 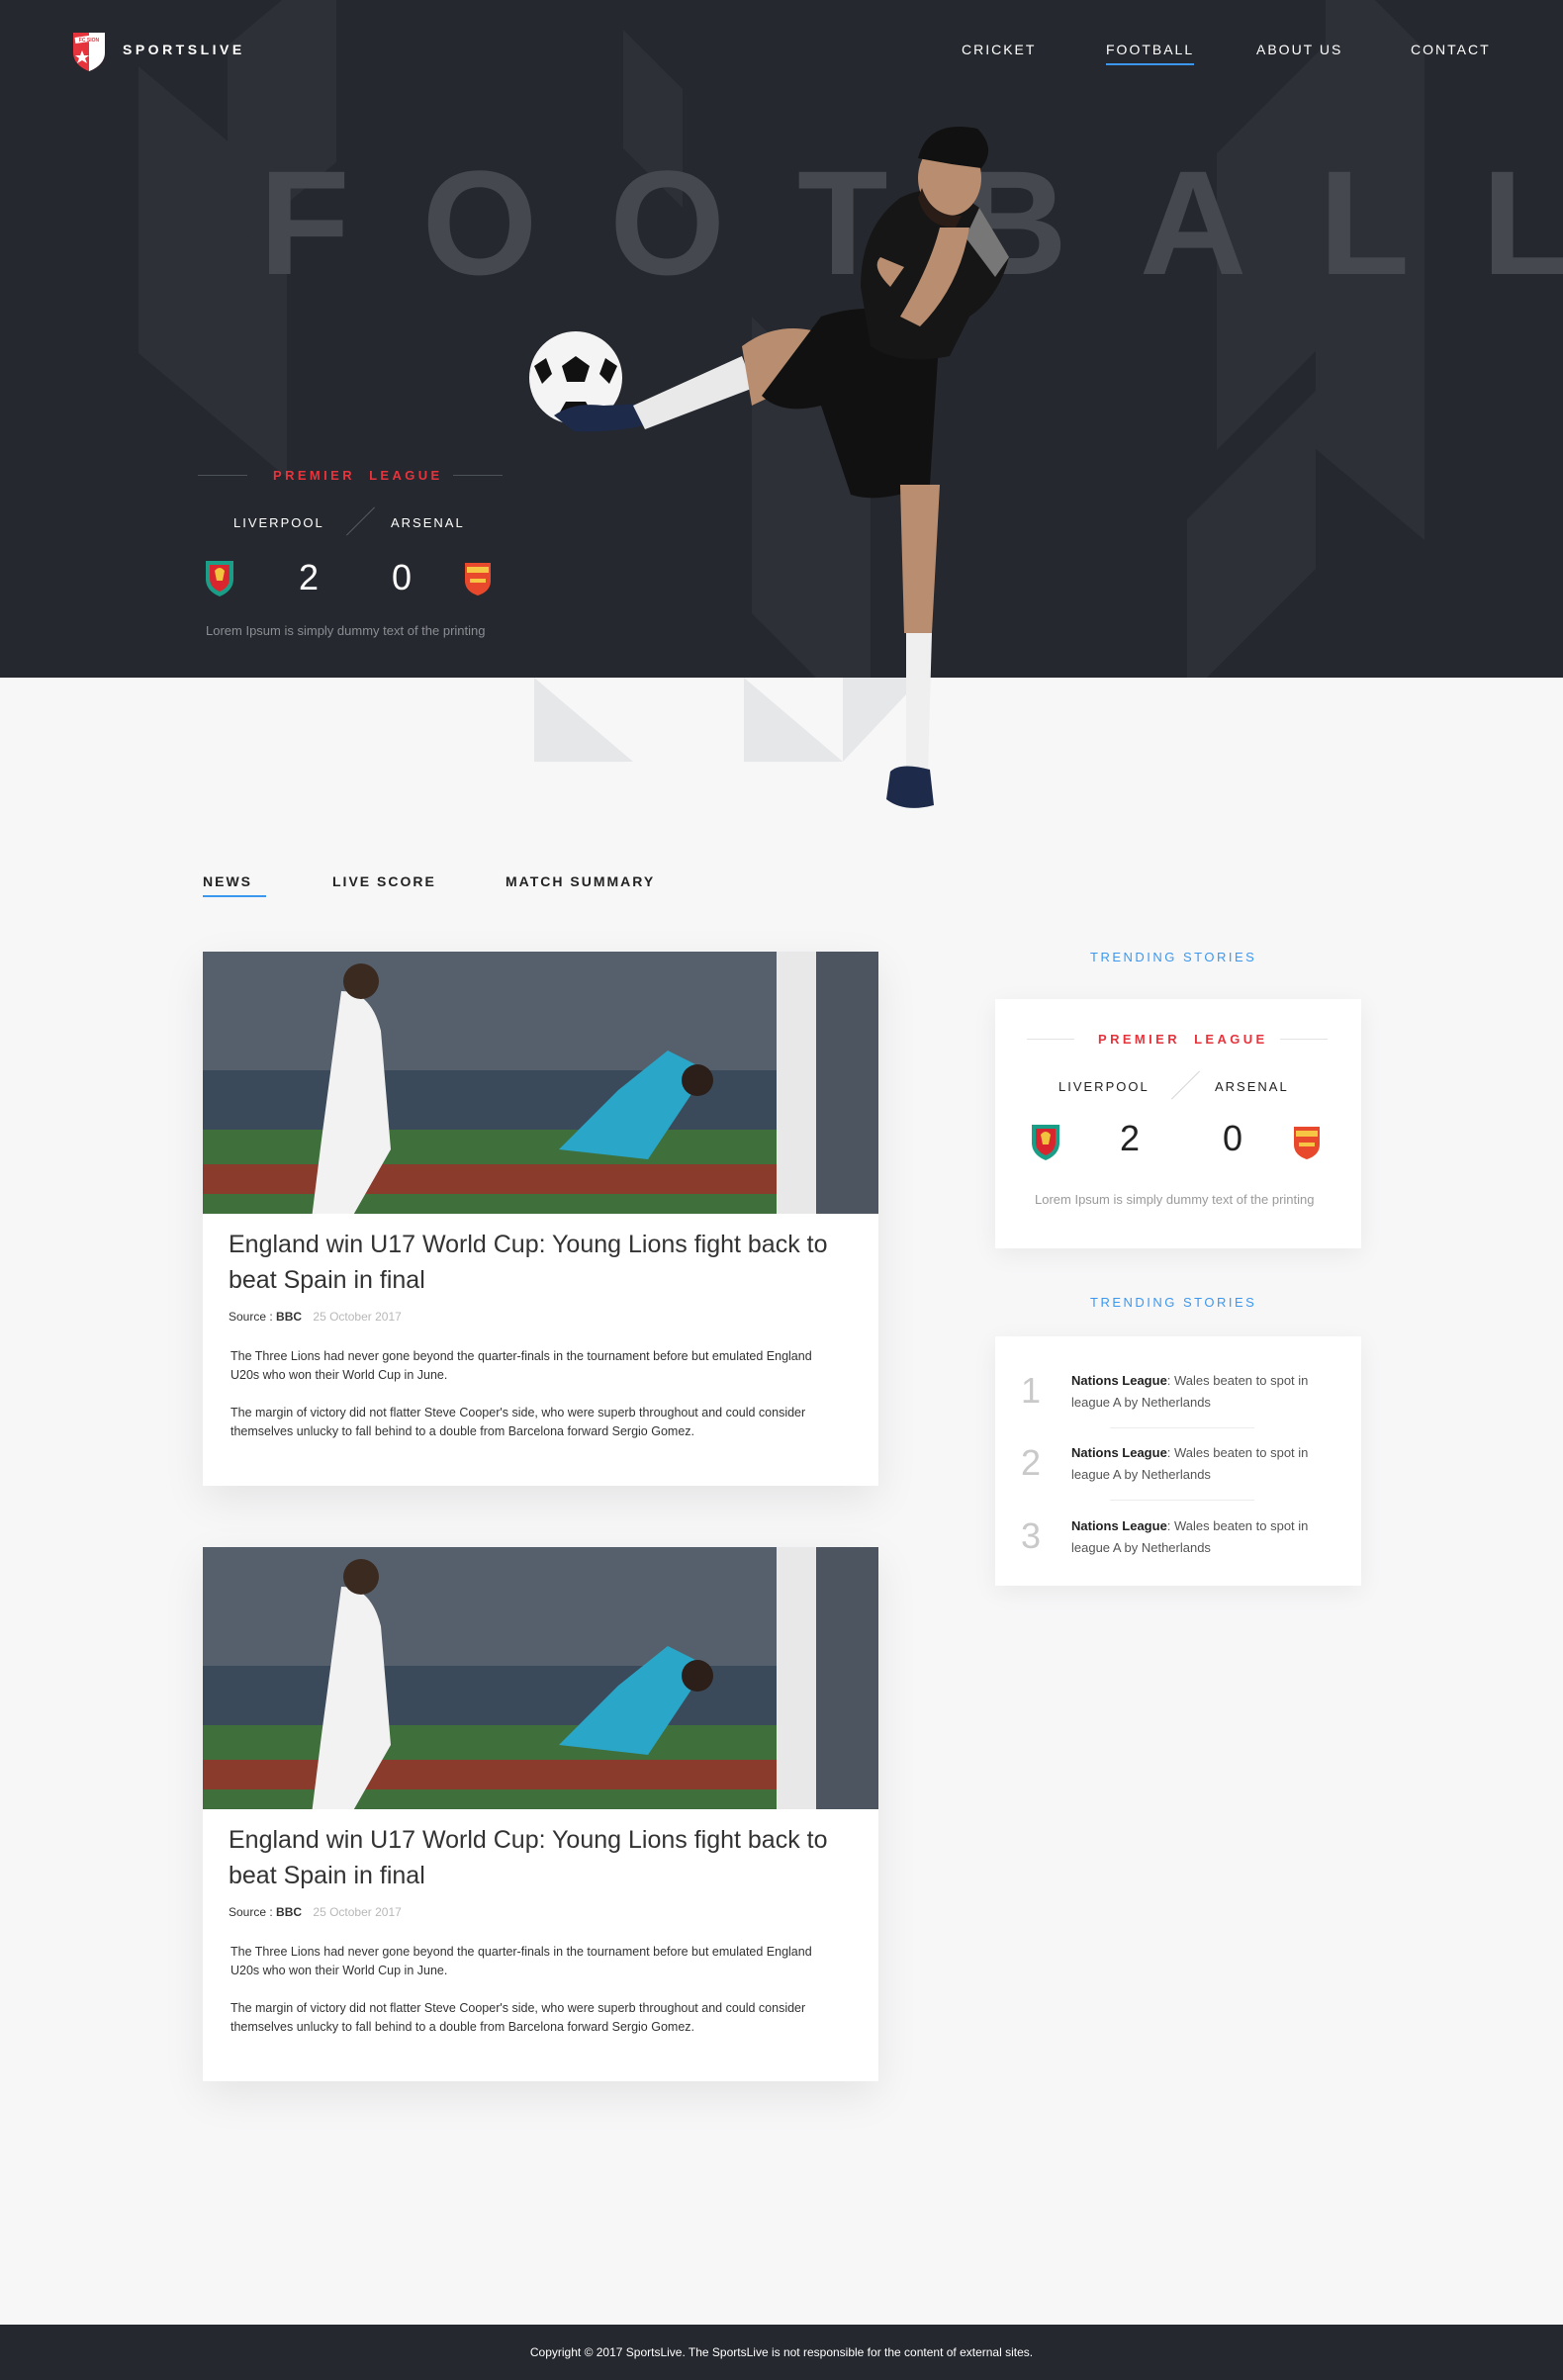 I want to click on story-number: 1, so click(x=1031, y=1390).